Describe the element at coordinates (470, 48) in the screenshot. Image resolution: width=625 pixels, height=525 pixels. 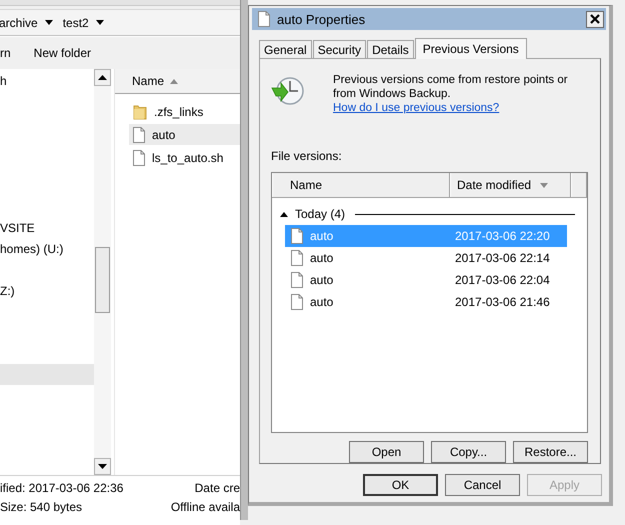
I see `tab: Previous Versions` at that location.